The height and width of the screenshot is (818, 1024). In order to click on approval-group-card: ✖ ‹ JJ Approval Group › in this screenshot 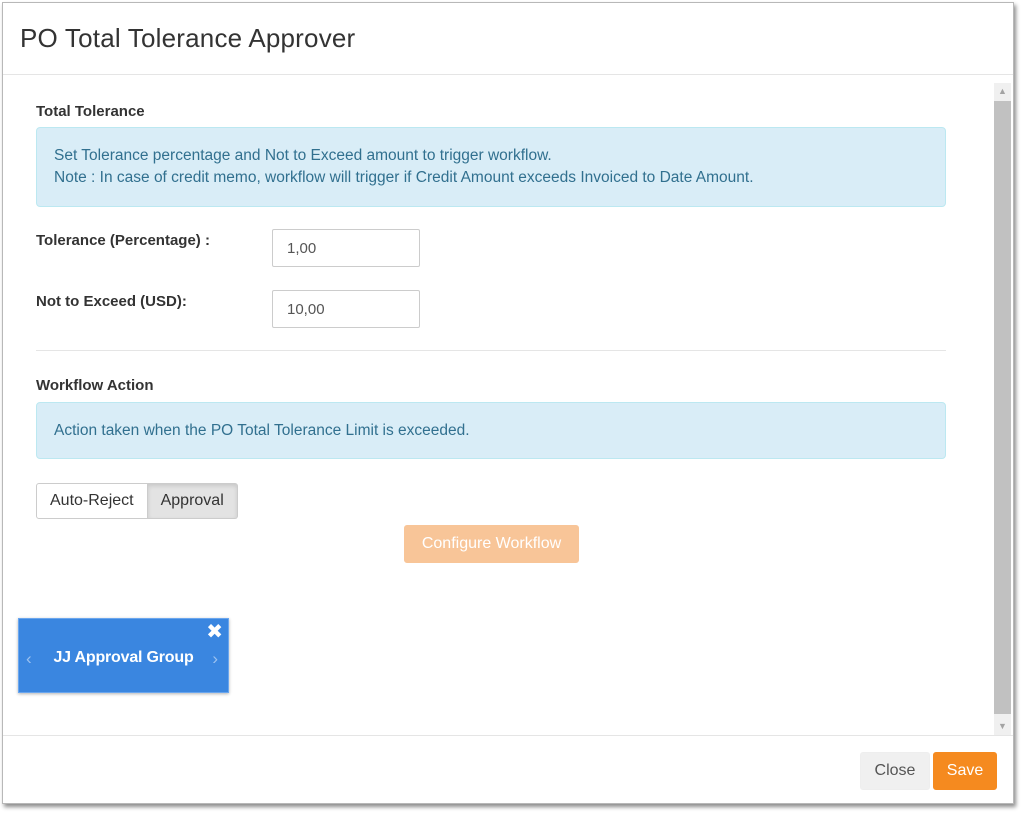, I will do `click(123, 655)`.